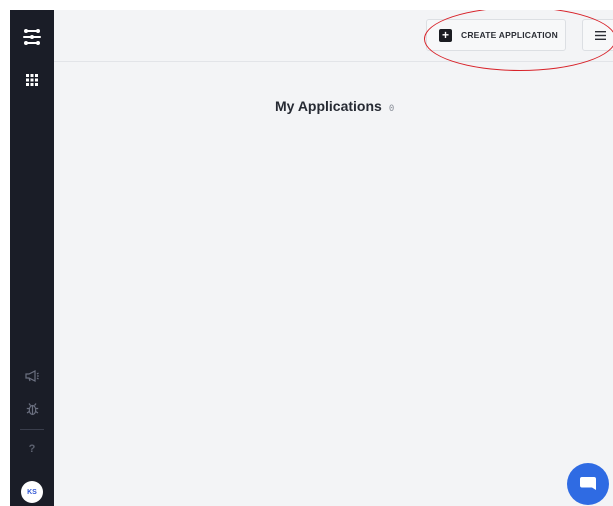 The height and width of the screenshot is (506, 613). What do you see at coordinates (445, 35) in the screenshot?
I see `plus-square-icon: +` at bounding box center [445, 35].